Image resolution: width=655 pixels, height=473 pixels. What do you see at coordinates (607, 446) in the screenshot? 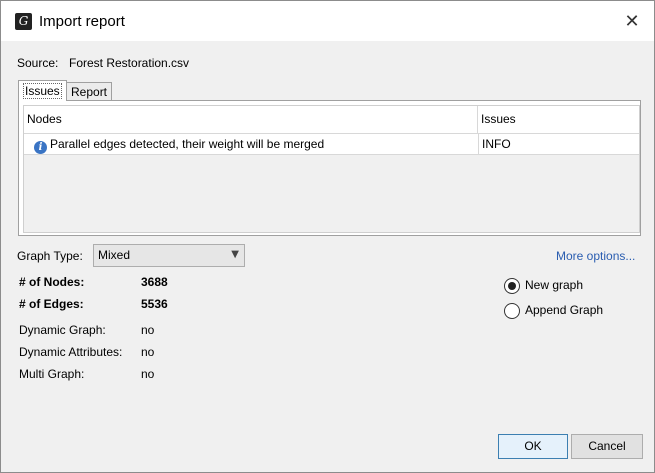
I see `cancel-button: Cancel` at bounding box center [607, 446].